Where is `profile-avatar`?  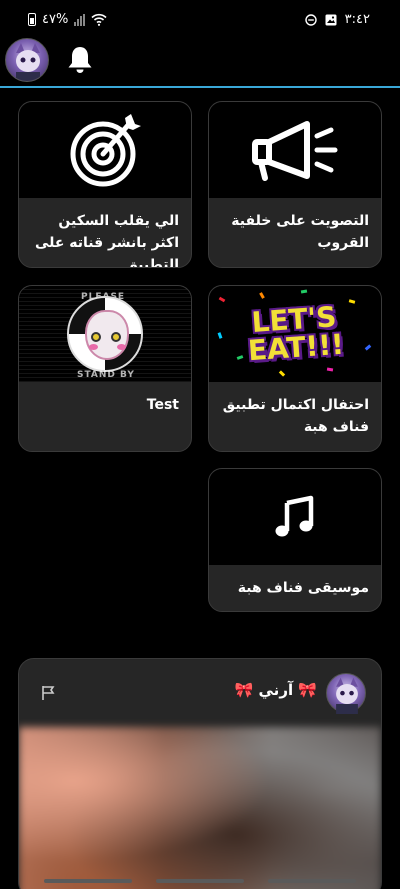
profile-avatar is located at coordinates (27, 60).